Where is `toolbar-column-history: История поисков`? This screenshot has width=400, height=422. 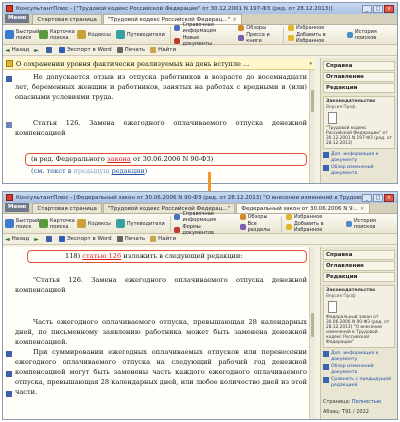
toolbar-column-history: История поисков is located at coordinates (367, 224).